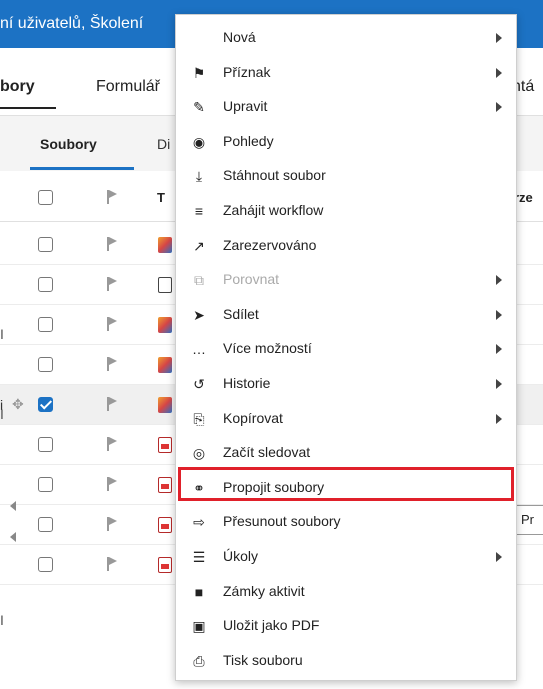  What do you see at coordinates (248, 140) in the screenshot?
I see `menu-item-label: Pohledy` at bounding box center [248, 140].